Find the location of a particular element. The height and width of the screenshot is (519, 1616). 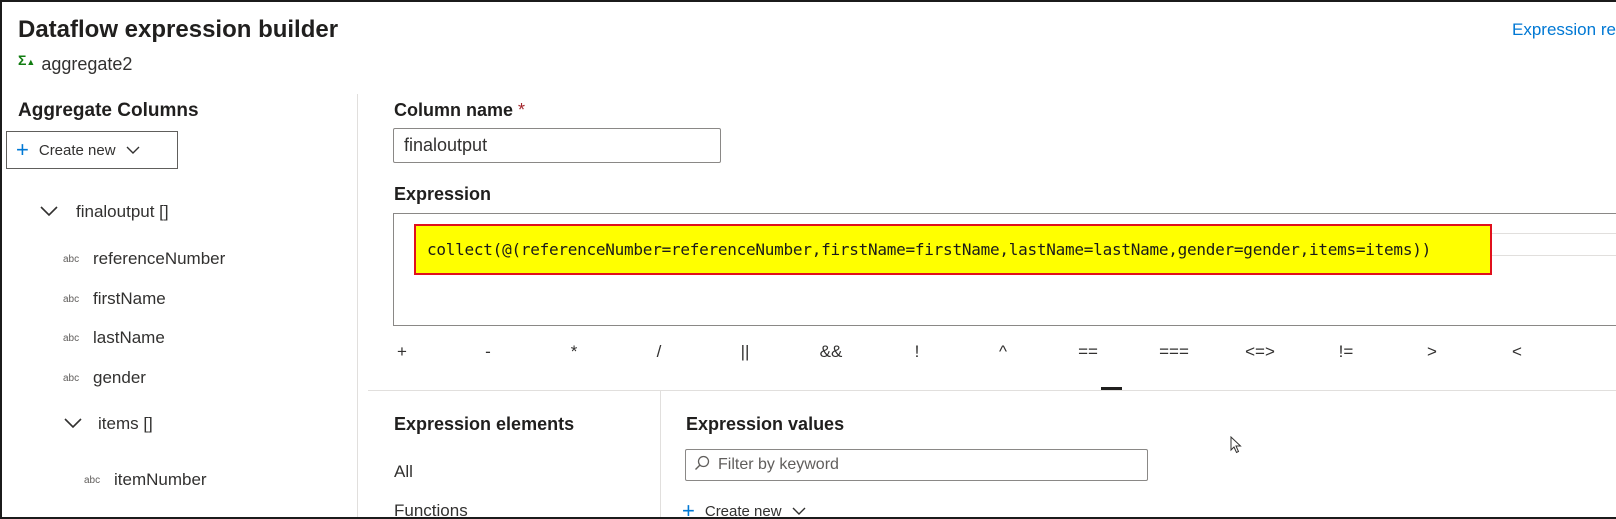

operator-equals: == is located at coordinates (1088, 352).